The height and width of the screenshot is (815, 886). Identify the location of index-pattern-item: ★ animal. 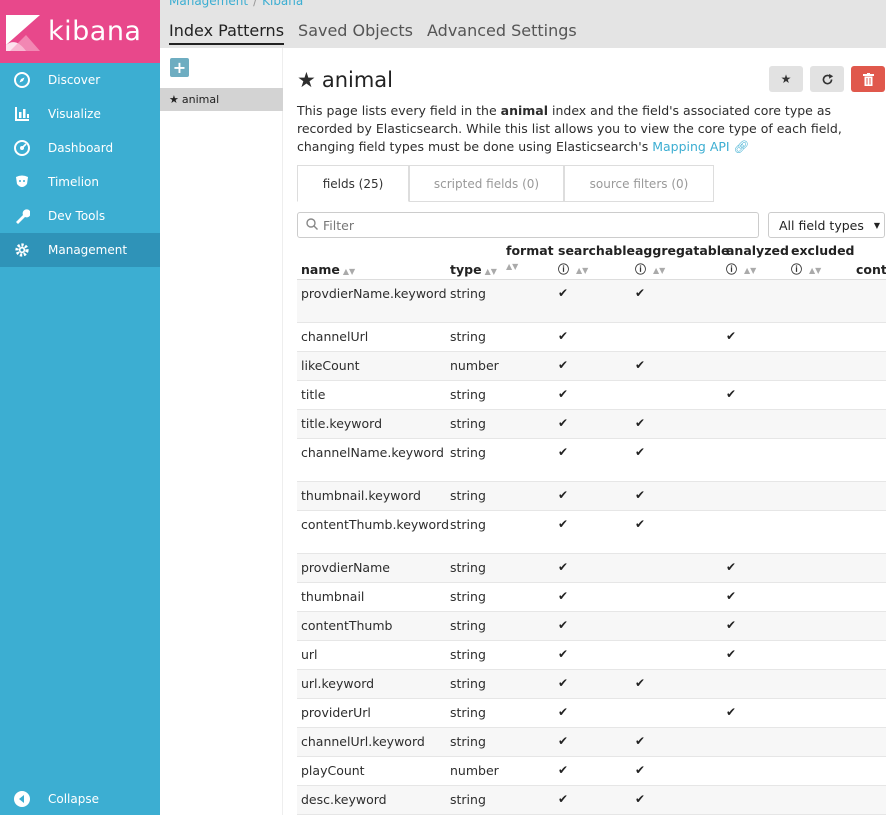
(221, 99).